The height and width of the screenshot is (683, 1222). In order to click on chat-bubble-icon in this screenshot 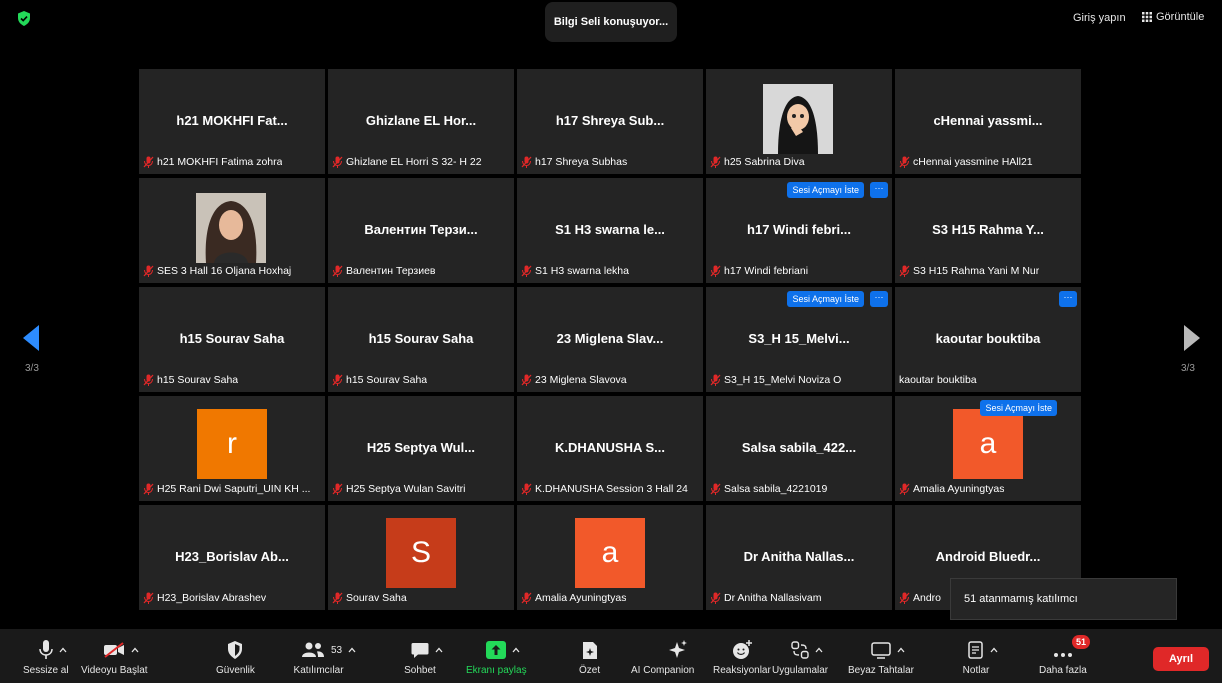, I will do `click(420, 650)`.